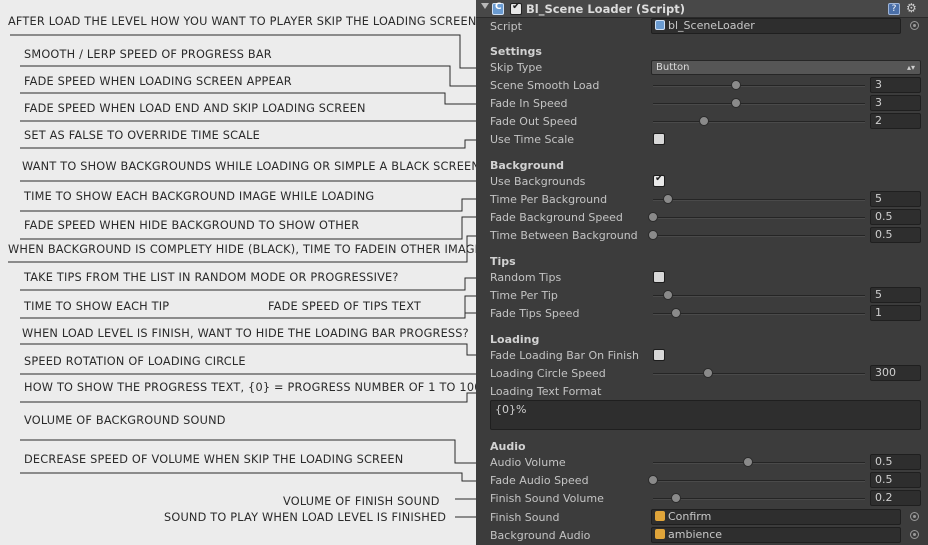  I want to click on section-audio: Audio, so click(508, 446).